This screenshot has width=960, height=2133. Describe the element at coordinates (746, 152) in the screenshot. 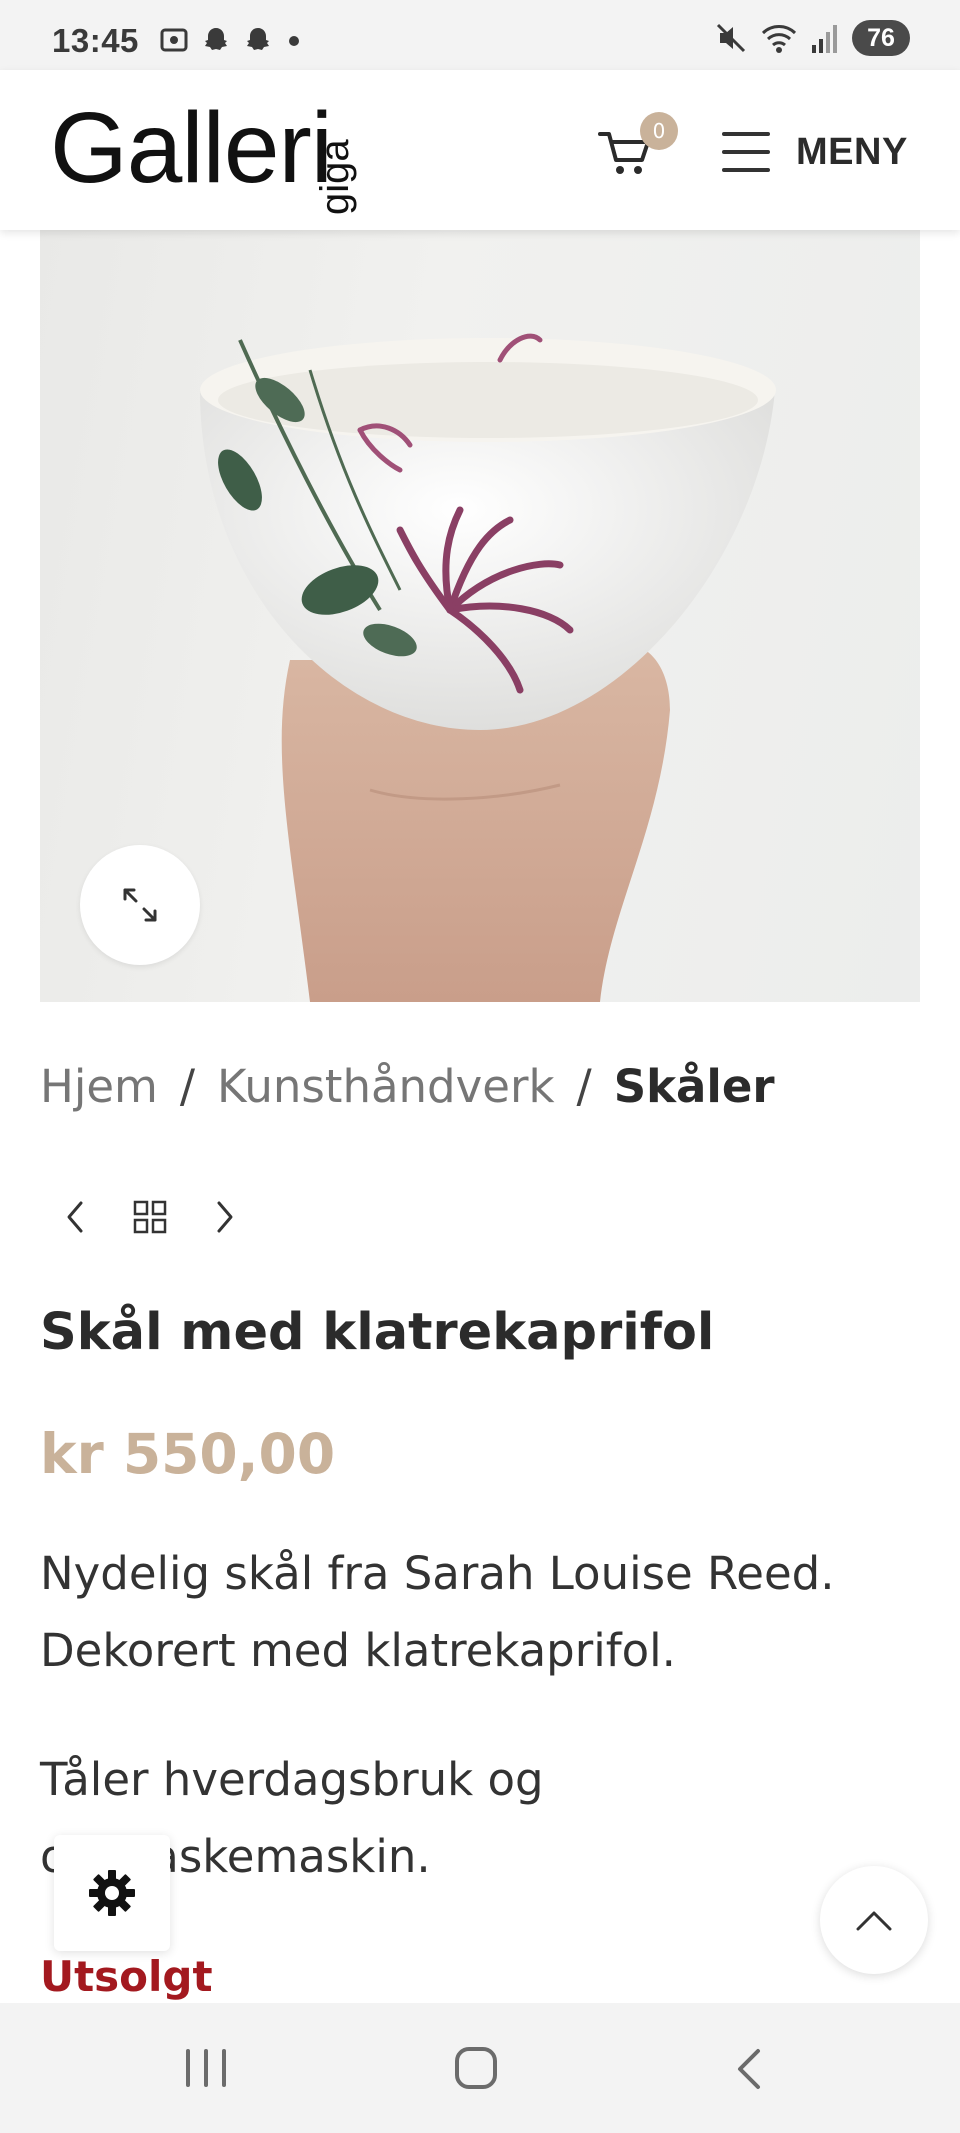

I see `hamburger-icon` at that location.